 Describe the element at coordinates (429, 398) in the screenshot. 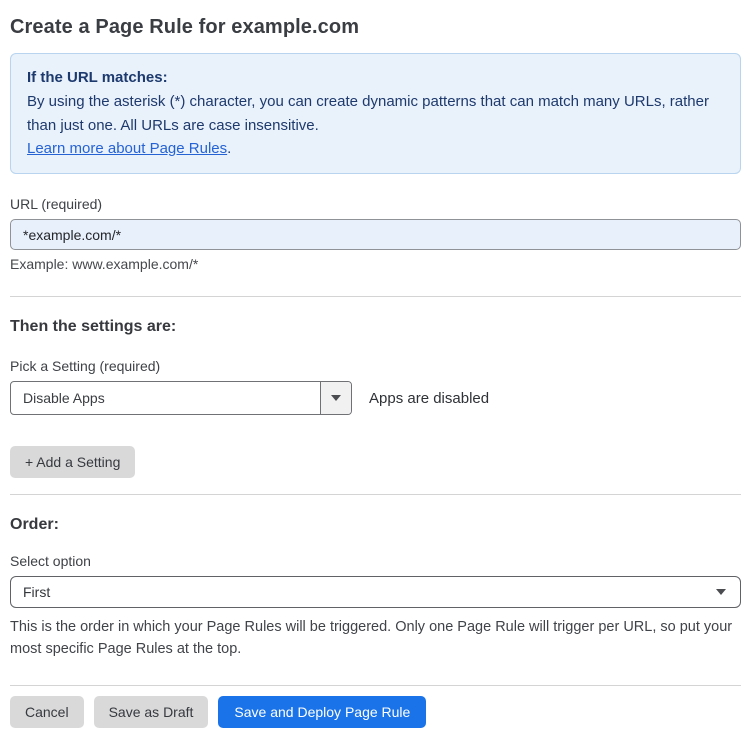

I see `setting-status-text: Apps are disabled` at that location.